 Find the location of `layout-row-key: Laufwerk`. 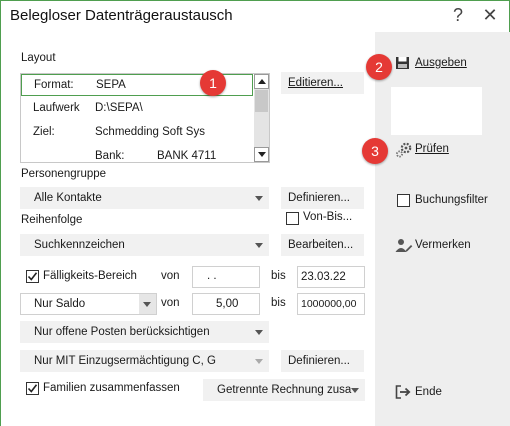

layout-row-key: Laufwerk is located at coordinates (56, 108).